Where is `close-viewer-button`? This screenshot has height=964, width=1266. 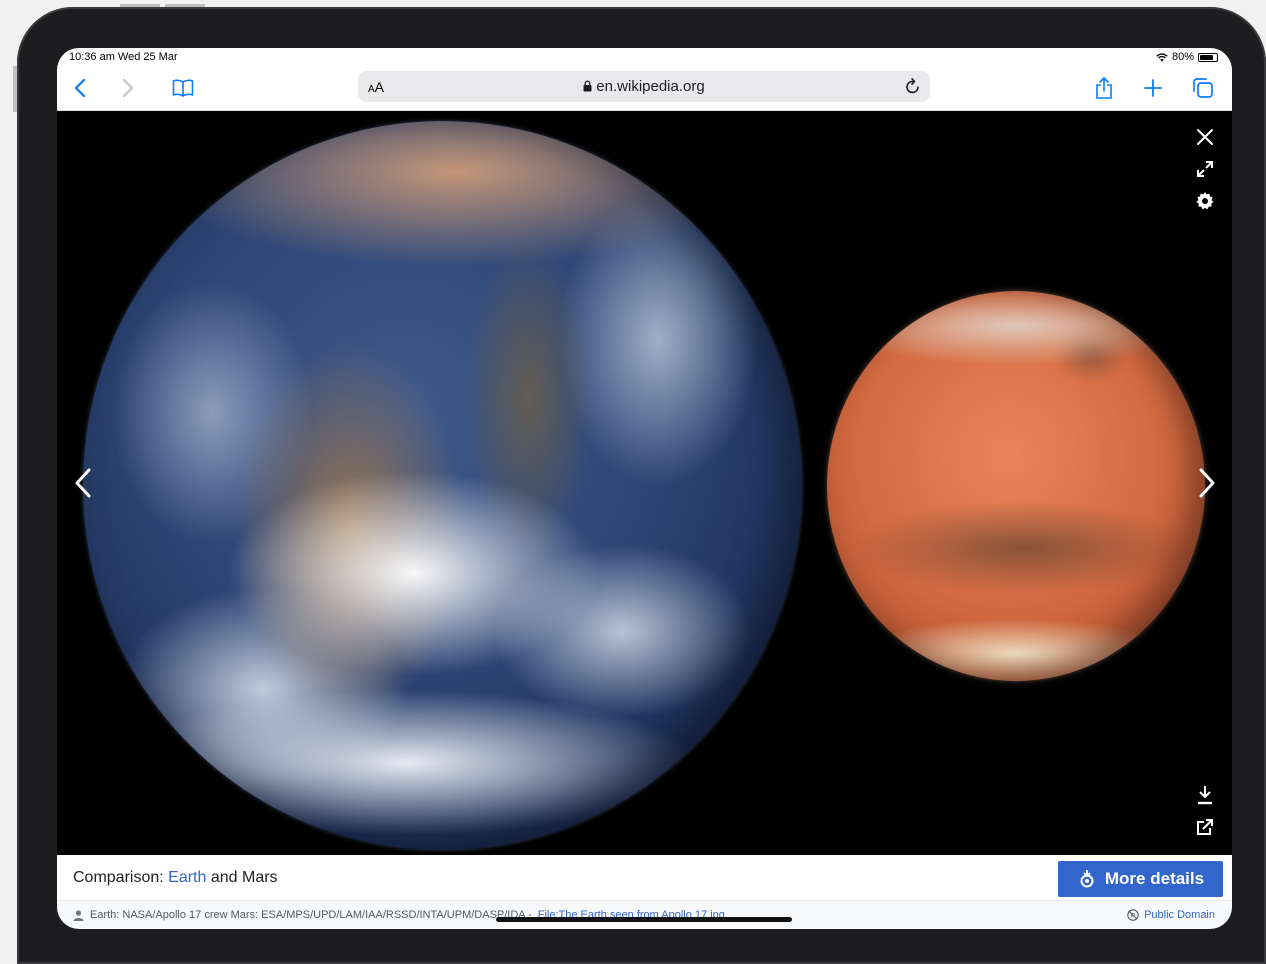 close-viewer-button is located at coordinates (1205, 137).